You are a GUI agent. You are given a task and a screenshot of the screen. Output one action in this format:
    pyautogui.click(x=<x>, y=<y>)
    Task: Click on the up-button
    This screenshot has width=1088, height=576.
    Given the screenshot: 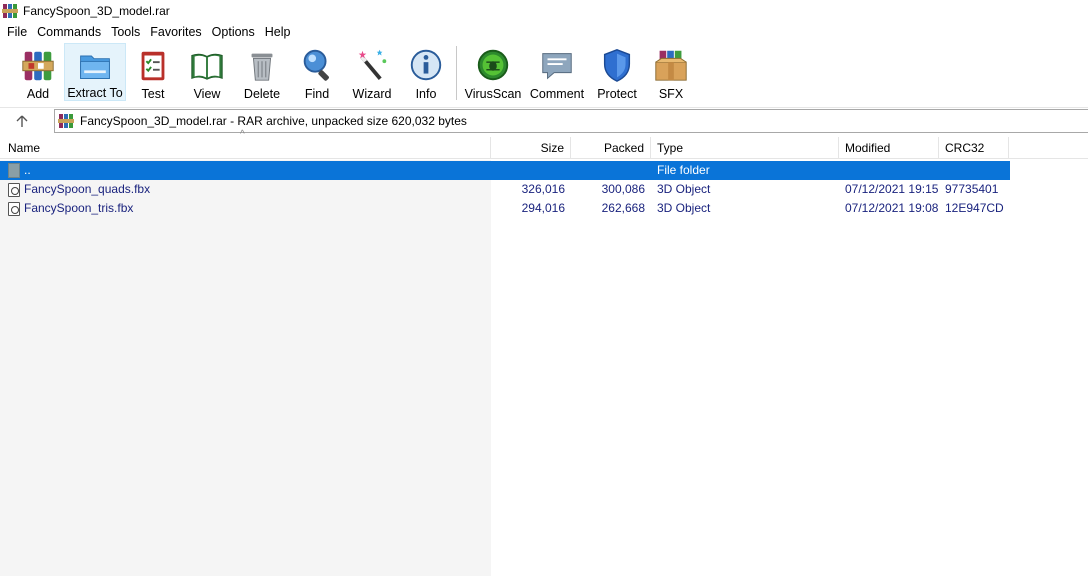 What is the action you would take?
    pyautogui.click(x=22, y=121)
    